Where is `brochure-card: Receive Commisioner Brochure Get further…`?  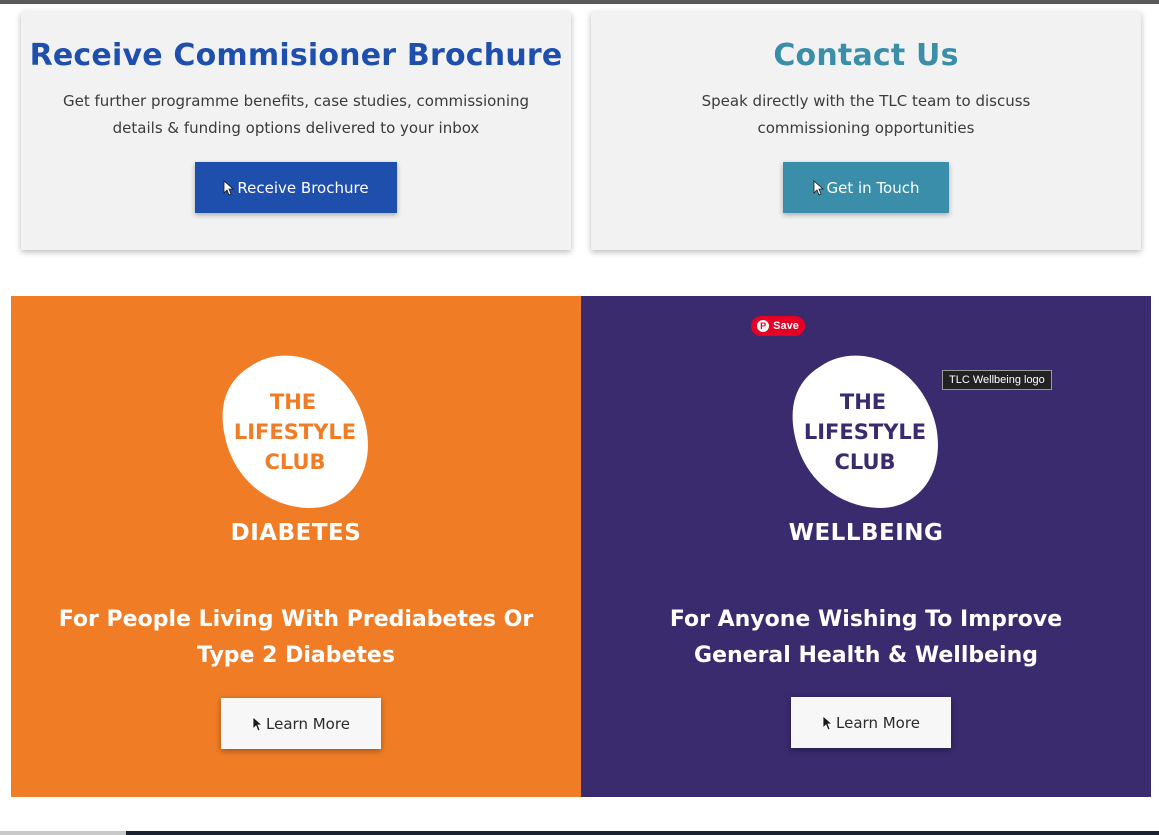 brochure-card: Receive Commisioner Brochure Get further… is located at coordinates (296, 131).